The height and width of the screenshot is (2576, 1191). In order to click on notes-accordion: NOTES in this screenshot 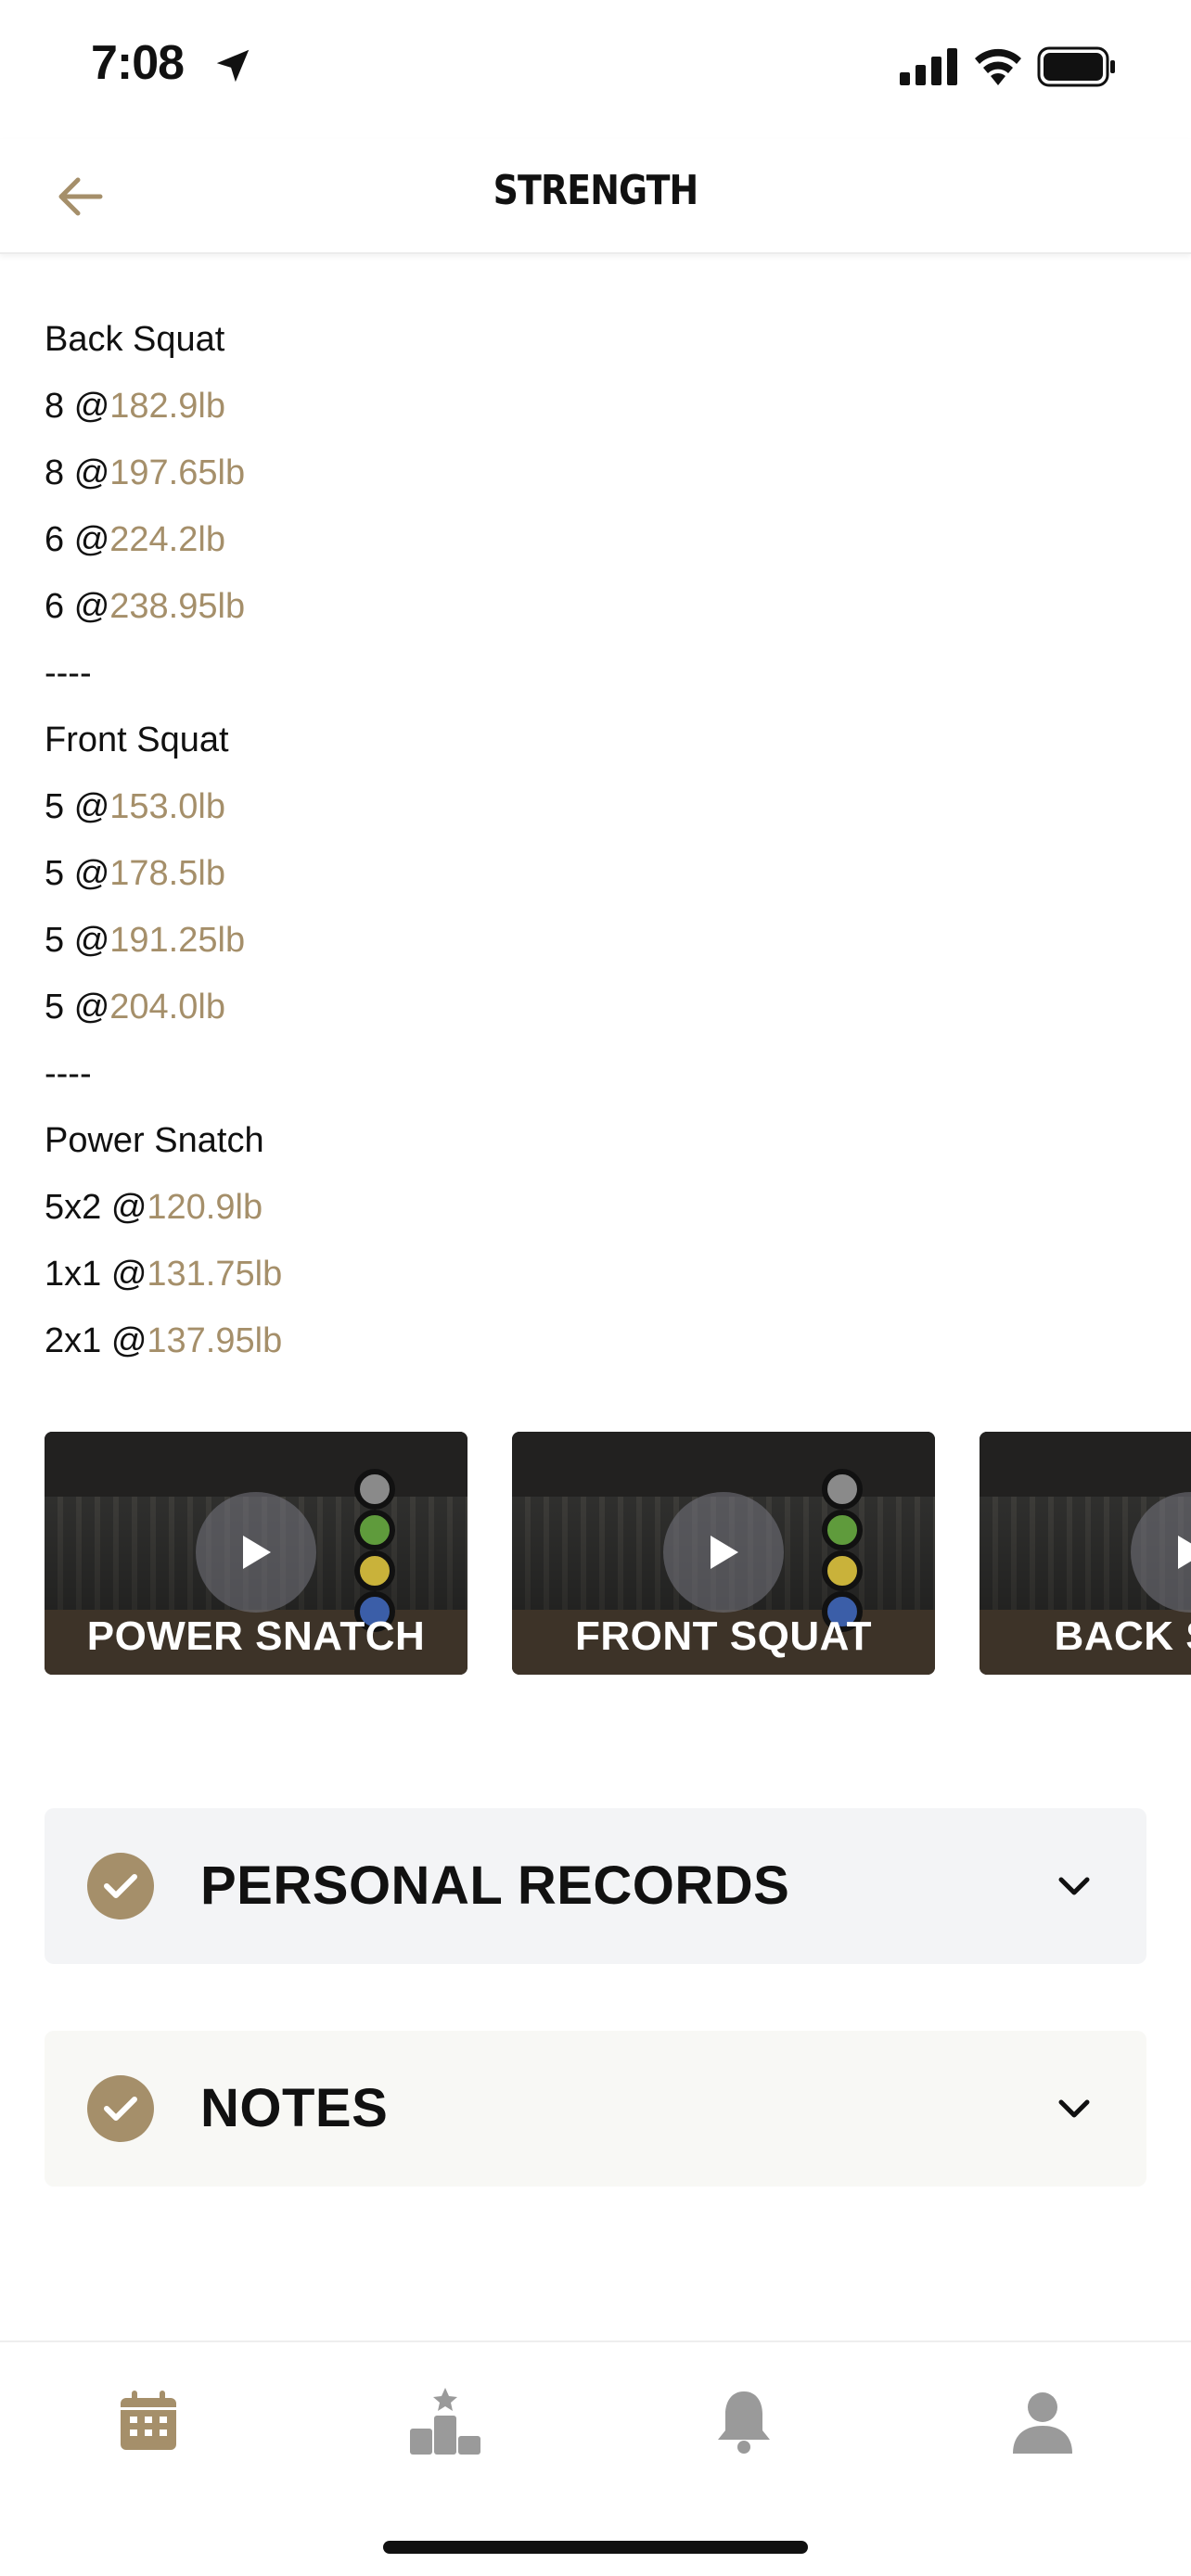, I will do `click(595, 2109)`.